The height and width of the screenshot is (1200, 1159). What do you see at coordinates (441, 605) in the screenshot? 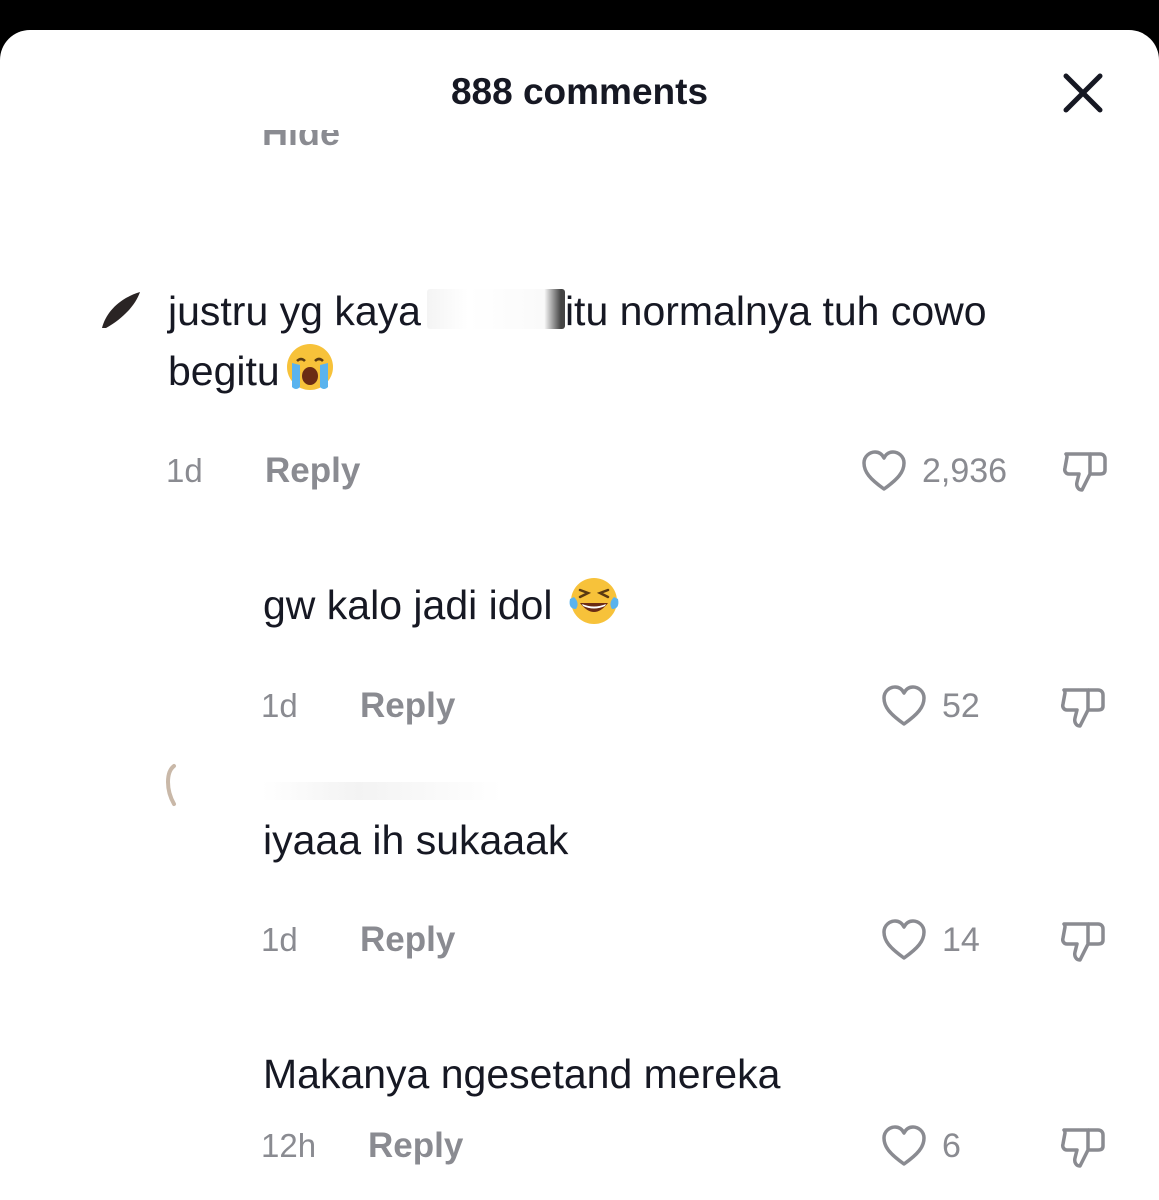
I see `comment-text: gw kalo jadi idol` at bounding box center [441, 605].